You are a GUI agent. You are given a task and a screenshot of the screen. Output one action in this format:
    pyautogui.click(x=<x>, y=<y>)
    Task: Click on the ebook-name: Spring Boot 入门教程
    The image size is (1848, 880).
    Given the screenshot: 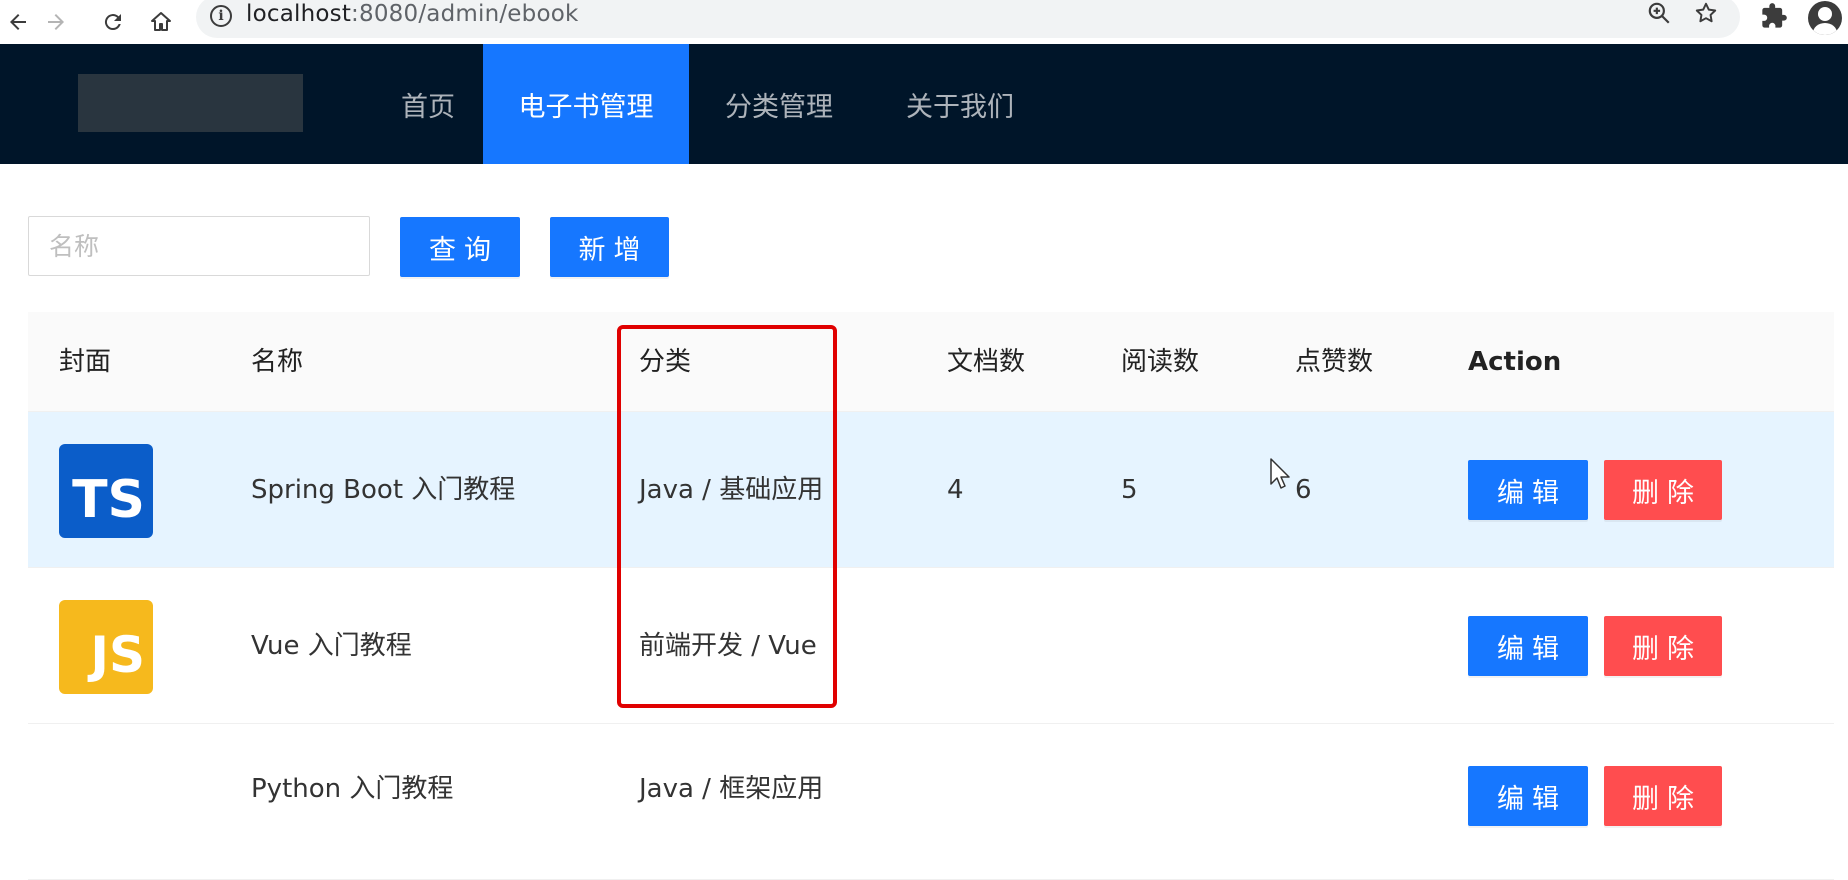 What is the action you would take?
    pyautogui.click(x=383, y=490)
    